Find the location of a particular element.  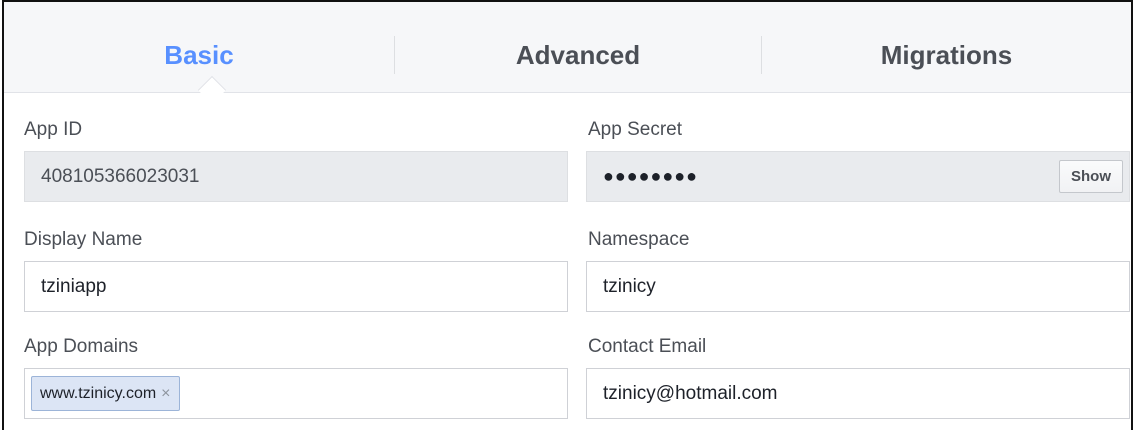

app-secret-masked-value: ●●●●●●●● is located at coordinates (650, 176).